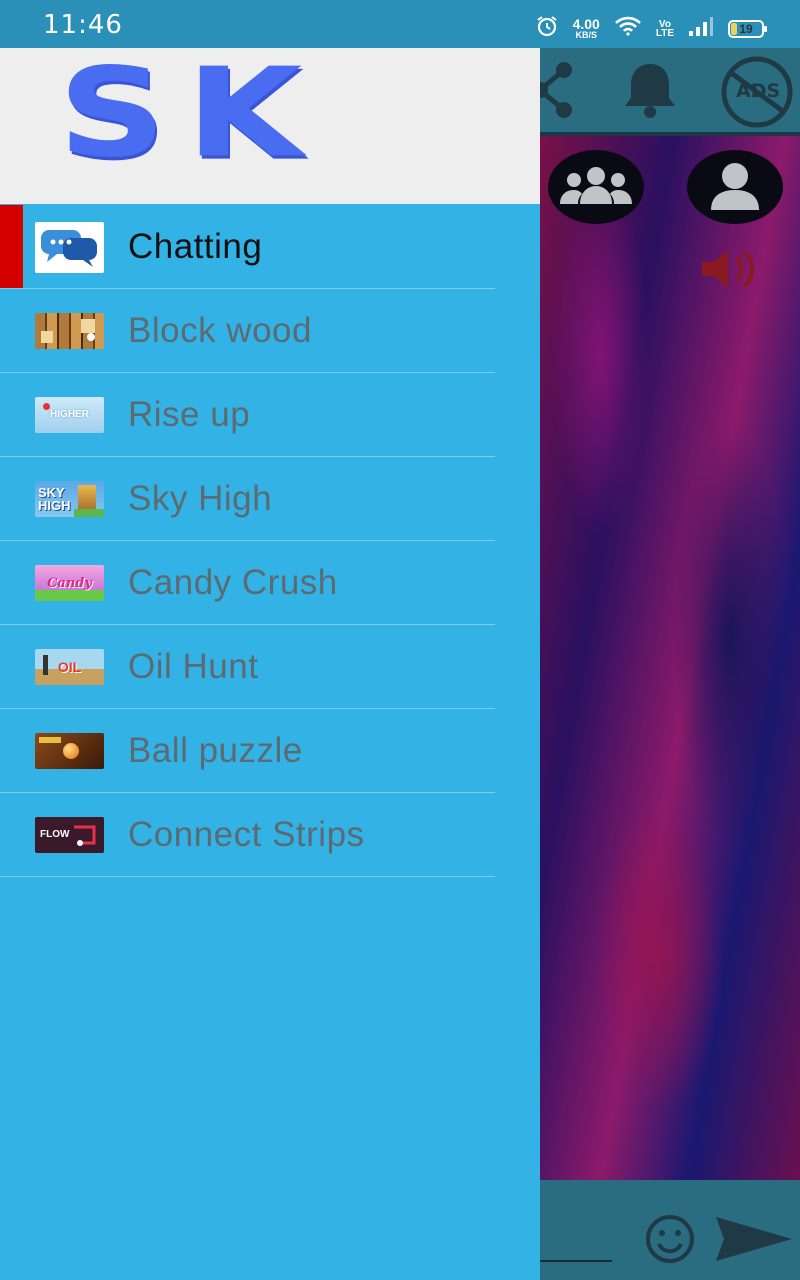 This screenshot has height=1280, width=800. Describe the element at coordinates (728, 271) in the screenshot. I see `speaker-icon` at that location.